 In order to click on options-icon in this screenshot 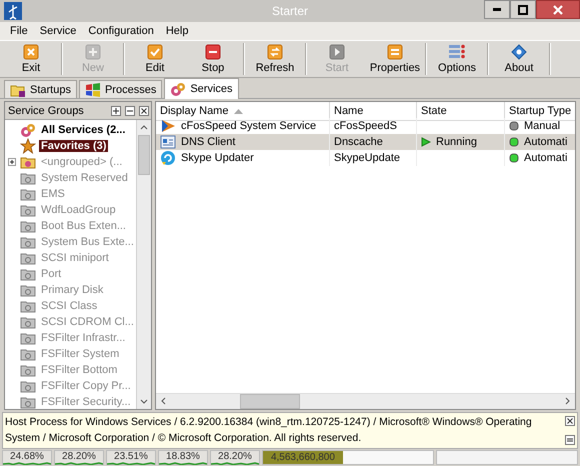, I will do `click(457, 52)`.